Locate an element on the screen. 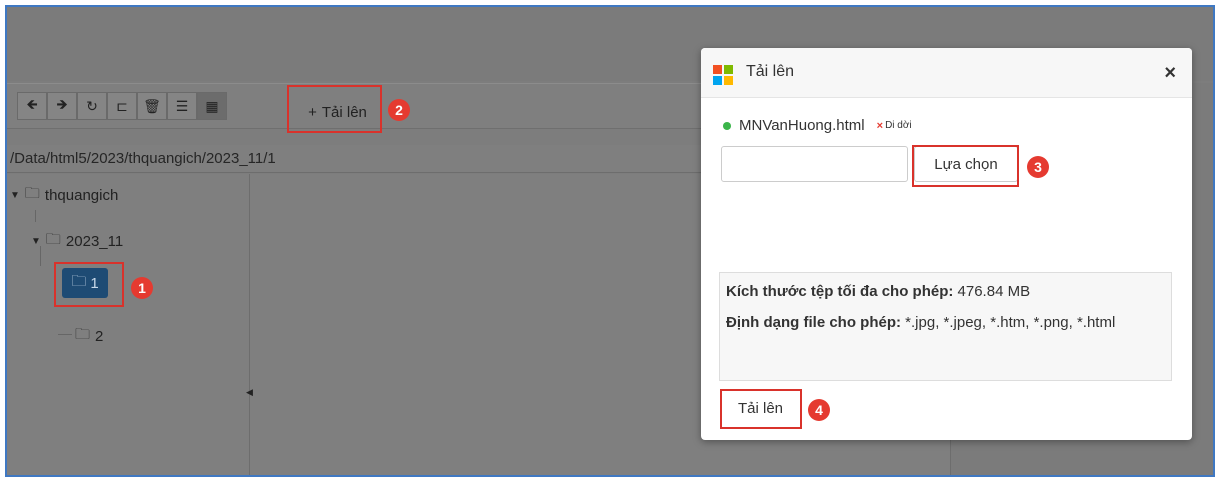 The height and width of the screenshot is (481, 1221). formats-value: *.jpg, *.jpeg, *.htm, *.png, *.html is located at coordinates (1010, 322).